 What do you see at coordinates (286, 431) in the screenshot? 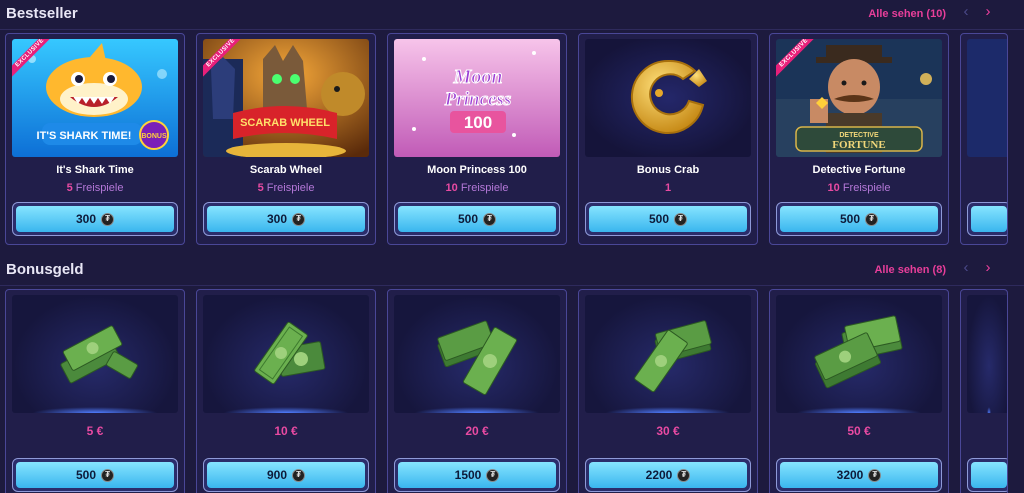
I see `card-subtitle: 10 €` at bounding box center [286, 431].